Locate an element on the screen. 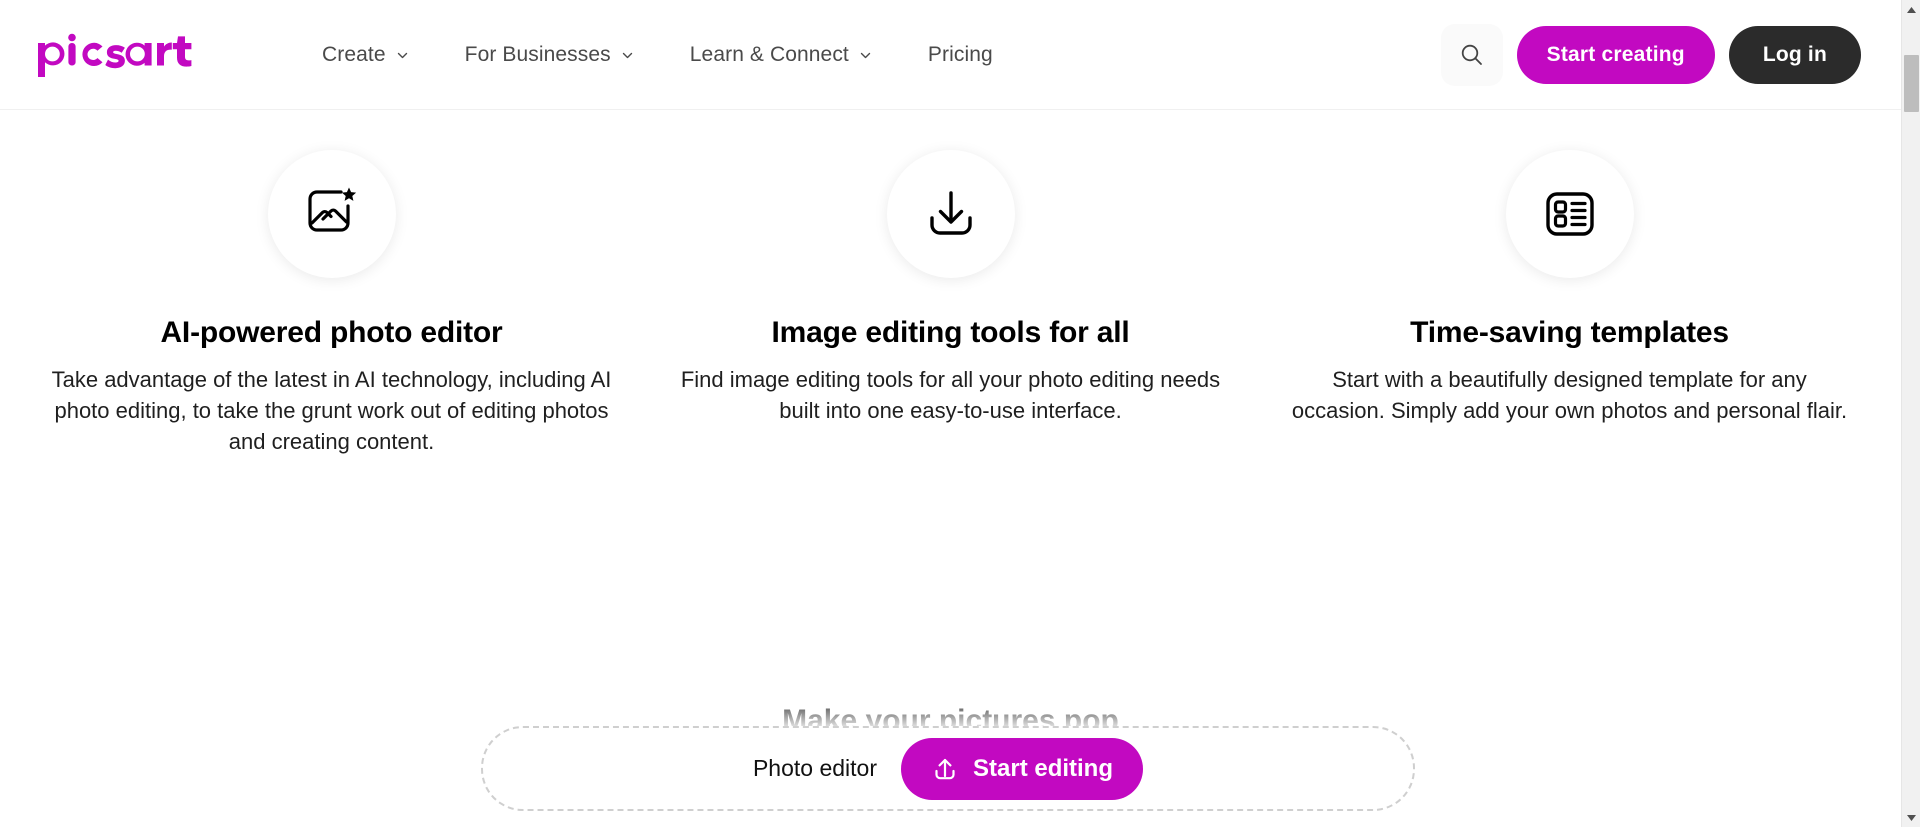  upload-bar-label: Photo editor is located at coordinates (814, 768).